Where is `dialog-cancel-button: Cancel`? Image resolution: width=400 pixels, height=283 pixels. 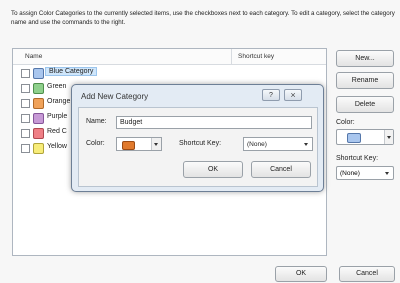 dialog-cancel-button: Cancel is located at coordinates (281, 169).